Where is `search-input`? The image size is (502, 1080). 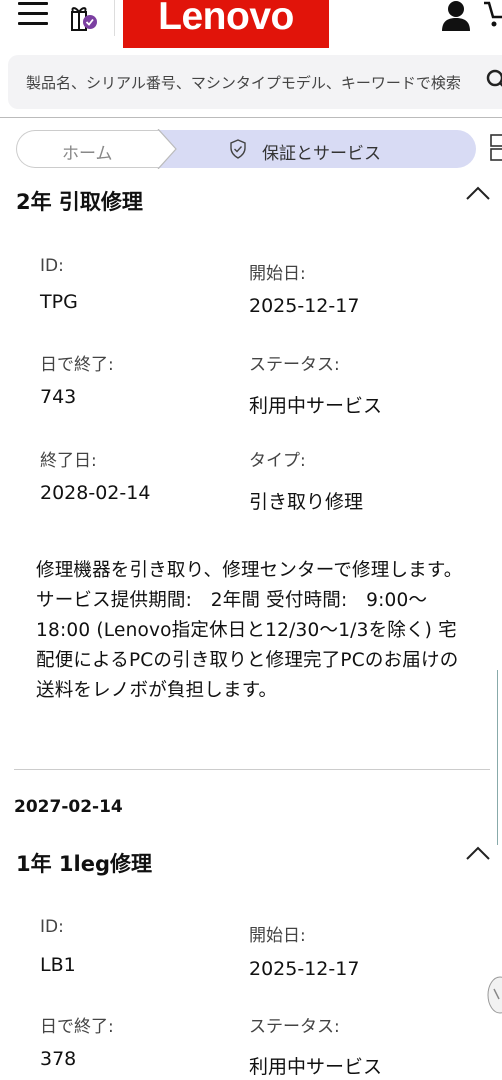
search-input is located at coordinates (253, 83).